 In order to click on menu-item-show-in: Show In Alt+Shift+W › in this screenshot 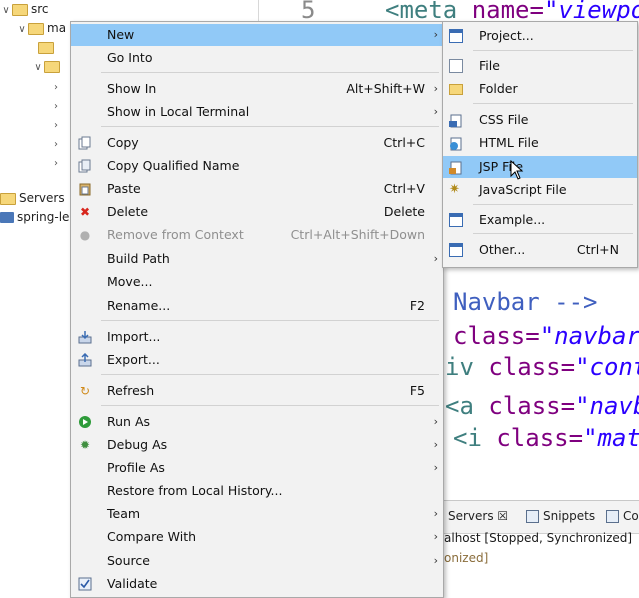, I will do `click(257, 89)`.